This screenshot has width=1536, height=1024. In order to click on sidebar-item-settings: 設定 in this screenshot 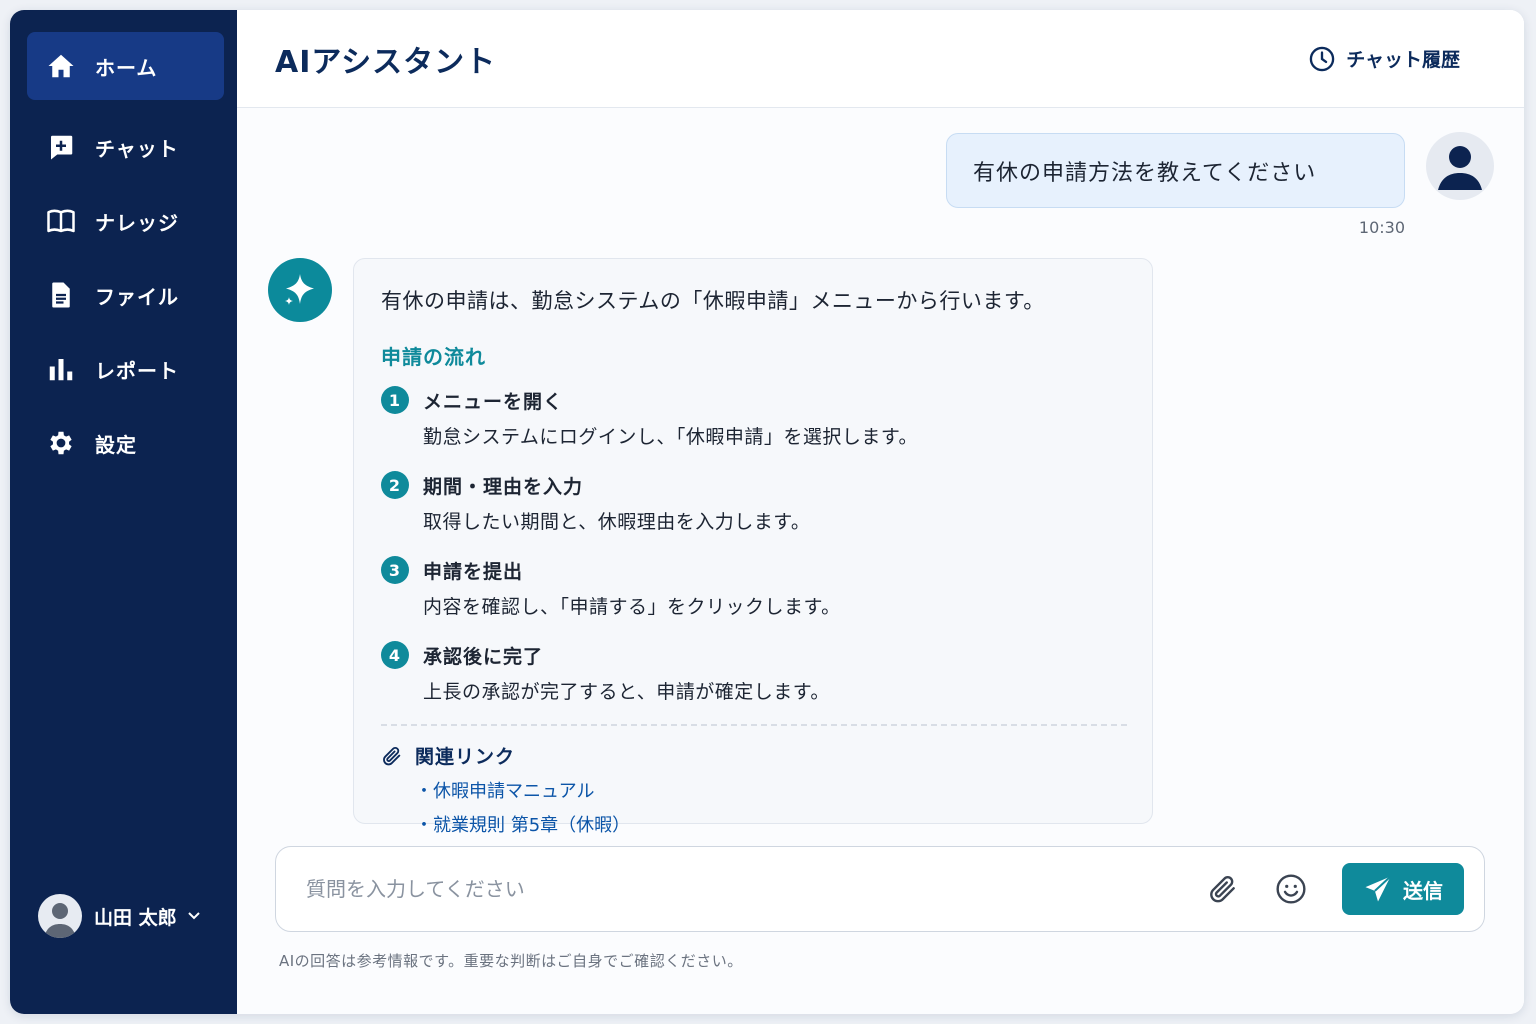, I will do `click(125, 443)`.